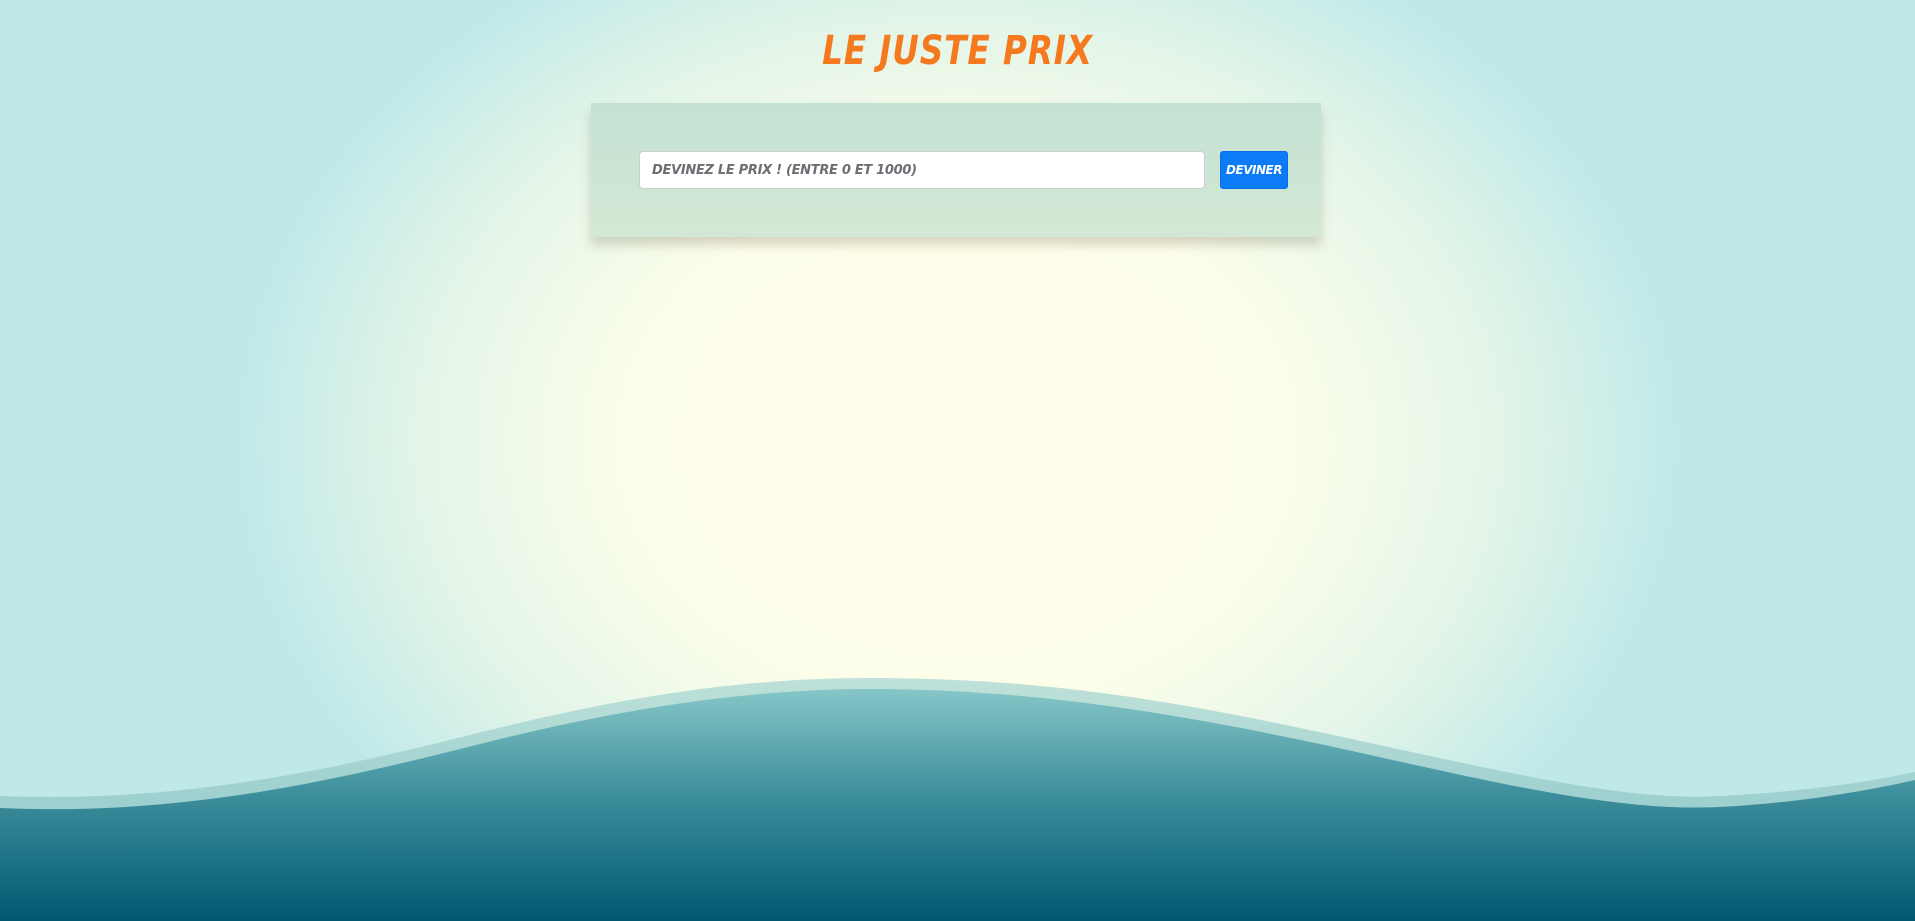 This screenshot has width=1915, height=921. What do you see at coordinates (1254, 170) in the screenshot?
I see `guess-button: Deviner` at bounding box center [1254, 170].